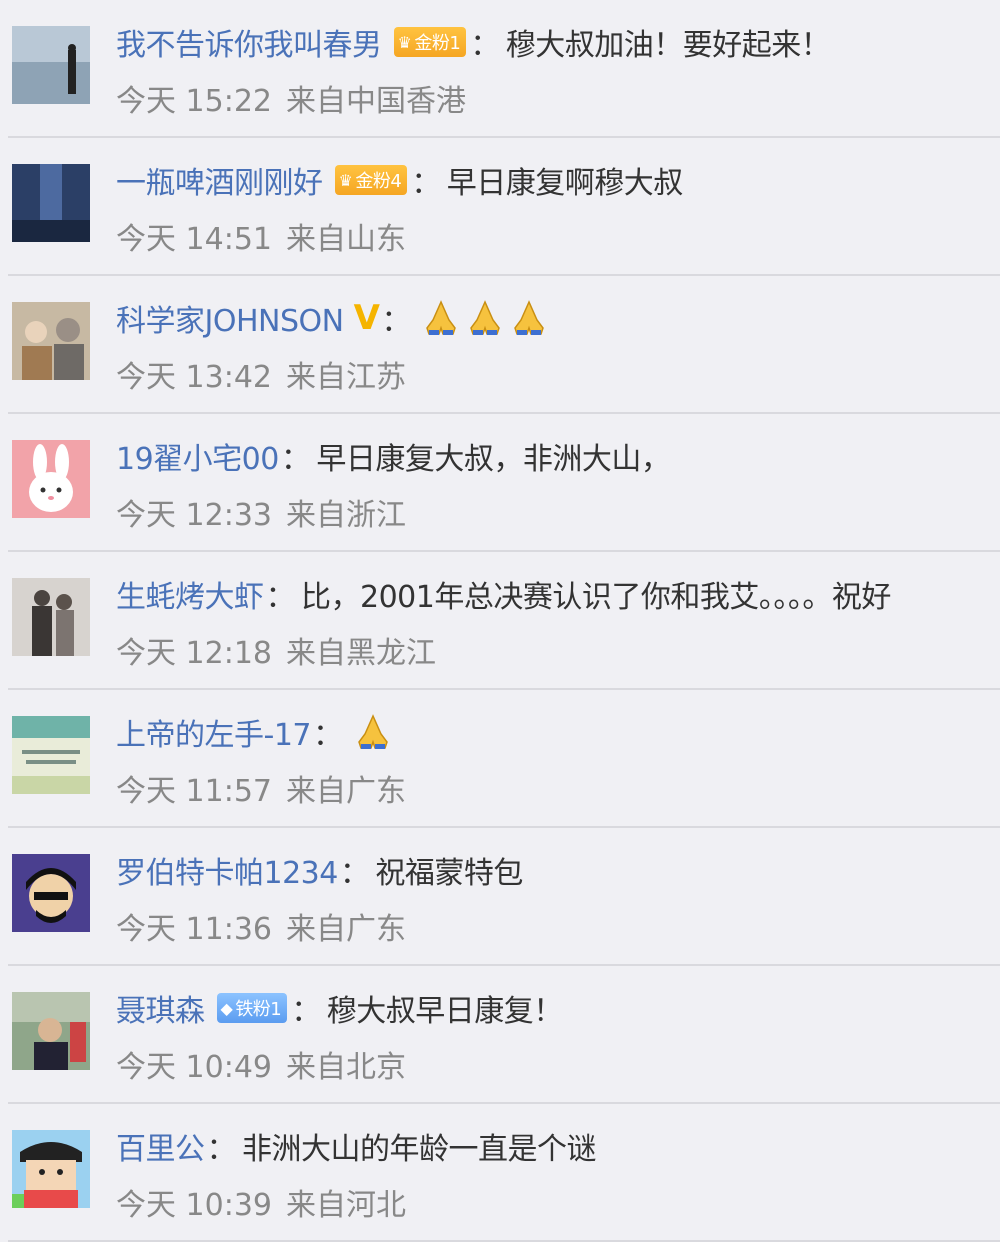 The image size is (1000, 1242). I want to click on comment-text: 祝福蒙特包, so click(449, 873).